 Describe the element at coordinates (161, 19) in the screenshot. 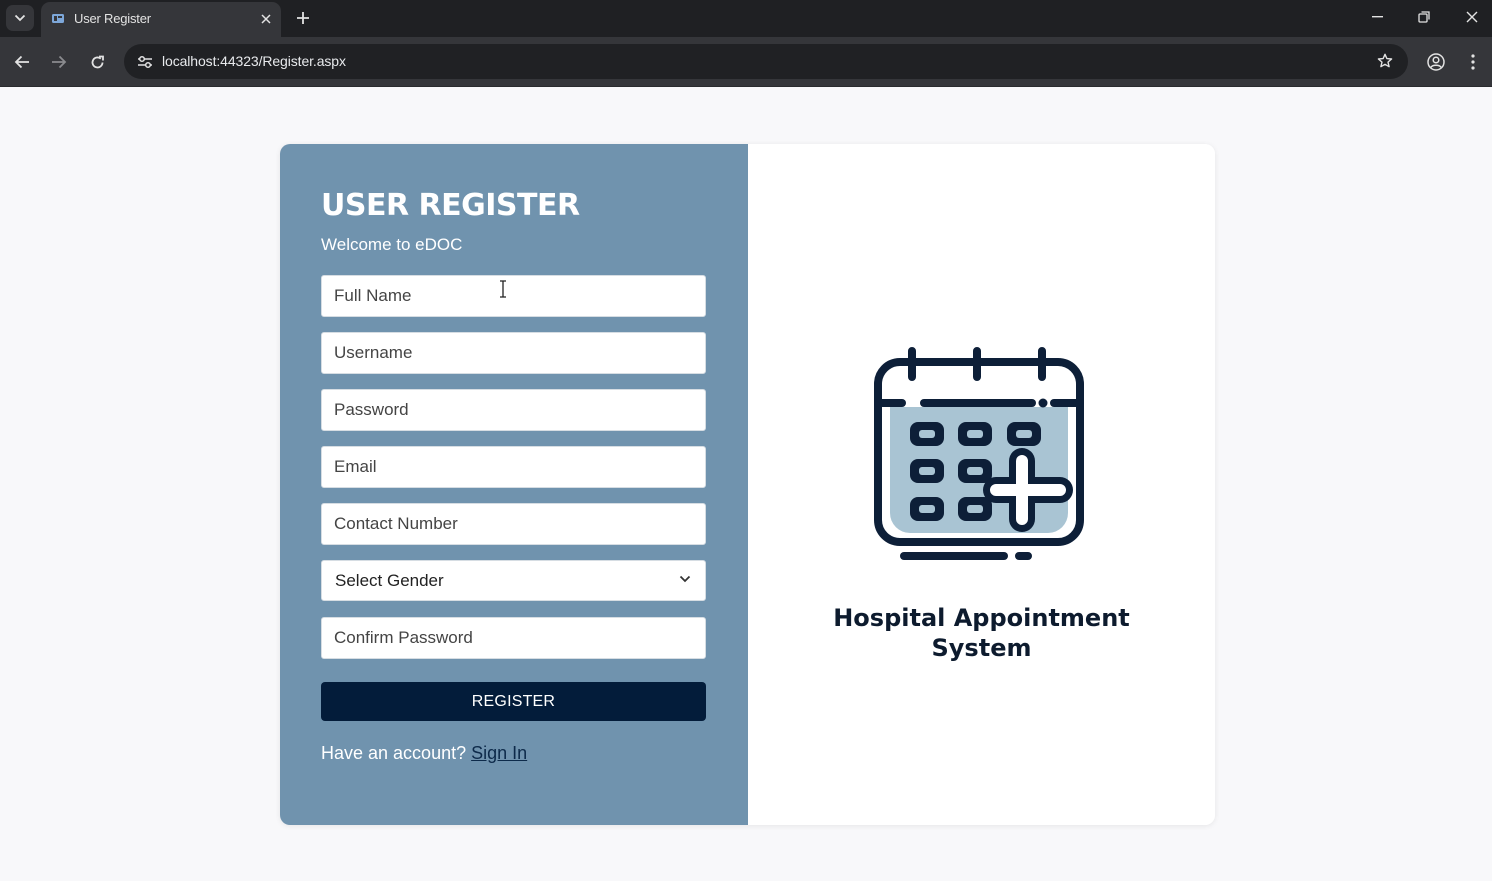

I see `browser-tab: User Register` at that location.